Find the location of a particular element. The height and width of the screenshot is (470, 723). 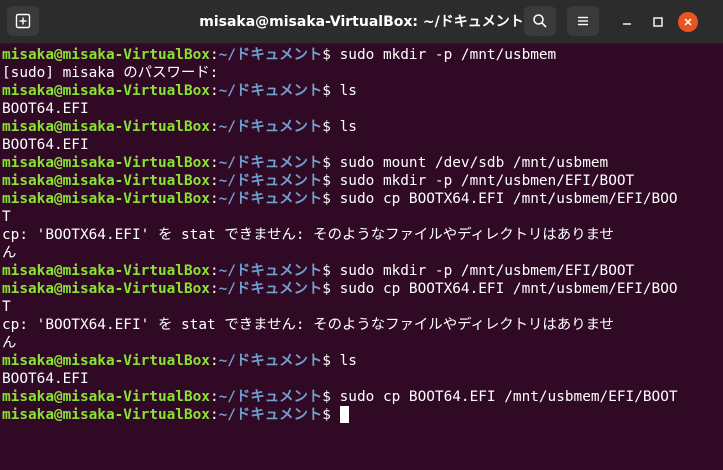

maximize-button is located at coordinates (658, 22).